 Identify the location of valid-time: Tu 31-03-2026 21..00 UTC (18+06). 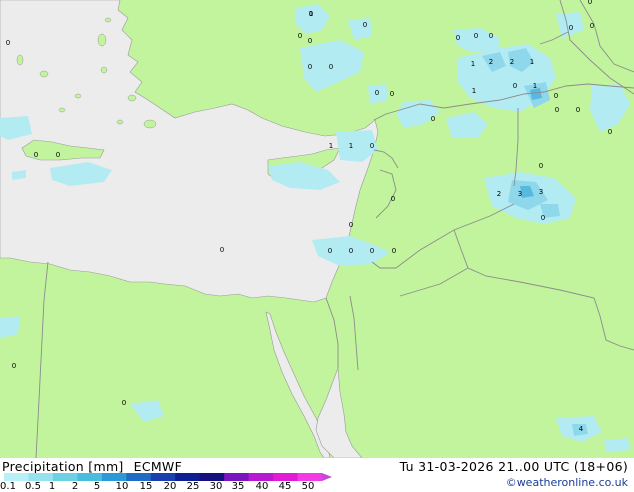
(513, 466).